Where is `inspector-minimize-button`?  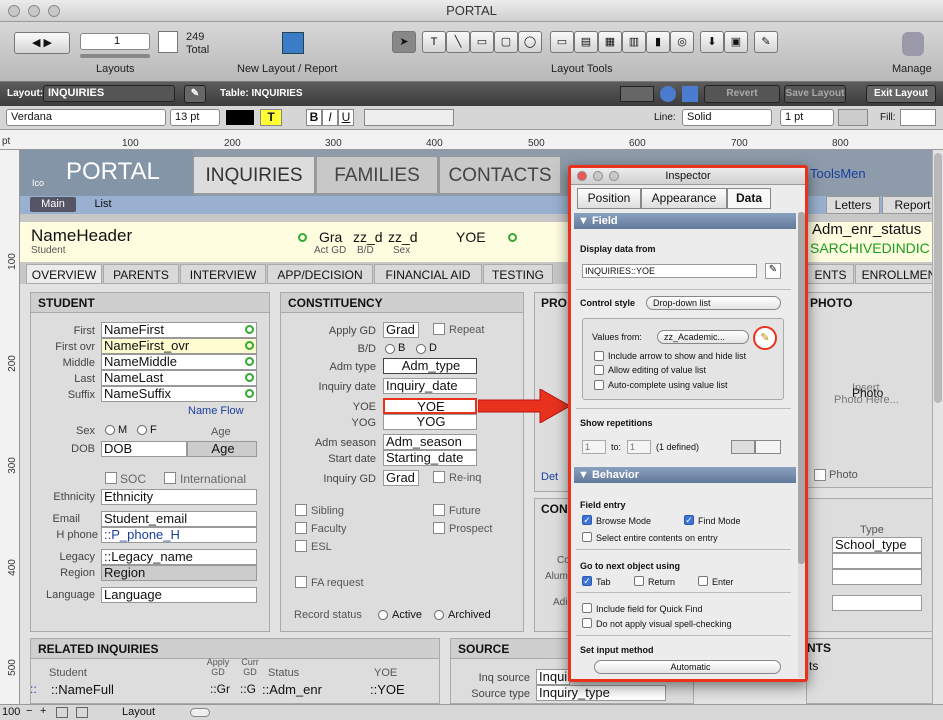
inspector-minimize-button is located at coordinates (598, 176).